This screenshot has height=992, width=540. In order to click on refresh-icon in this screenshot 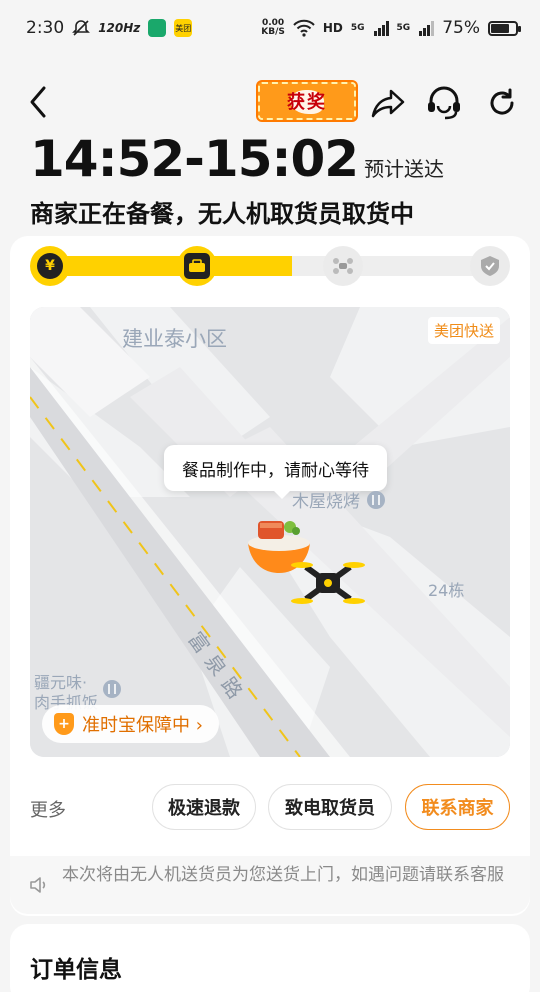, I will do `click(502, 101)`.